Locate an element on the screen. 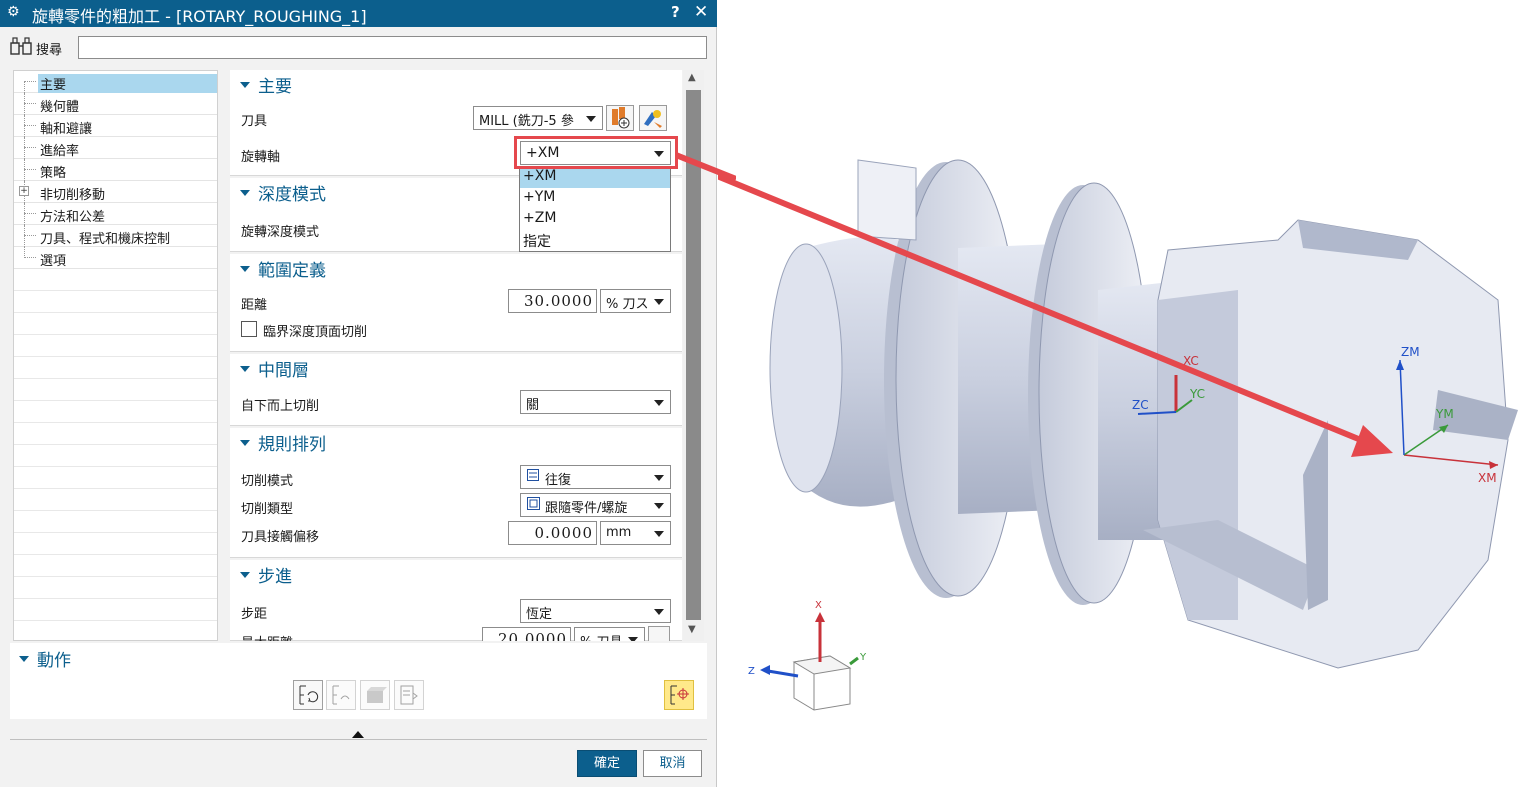  new-tool-icon is located at coordinates (621, 118).